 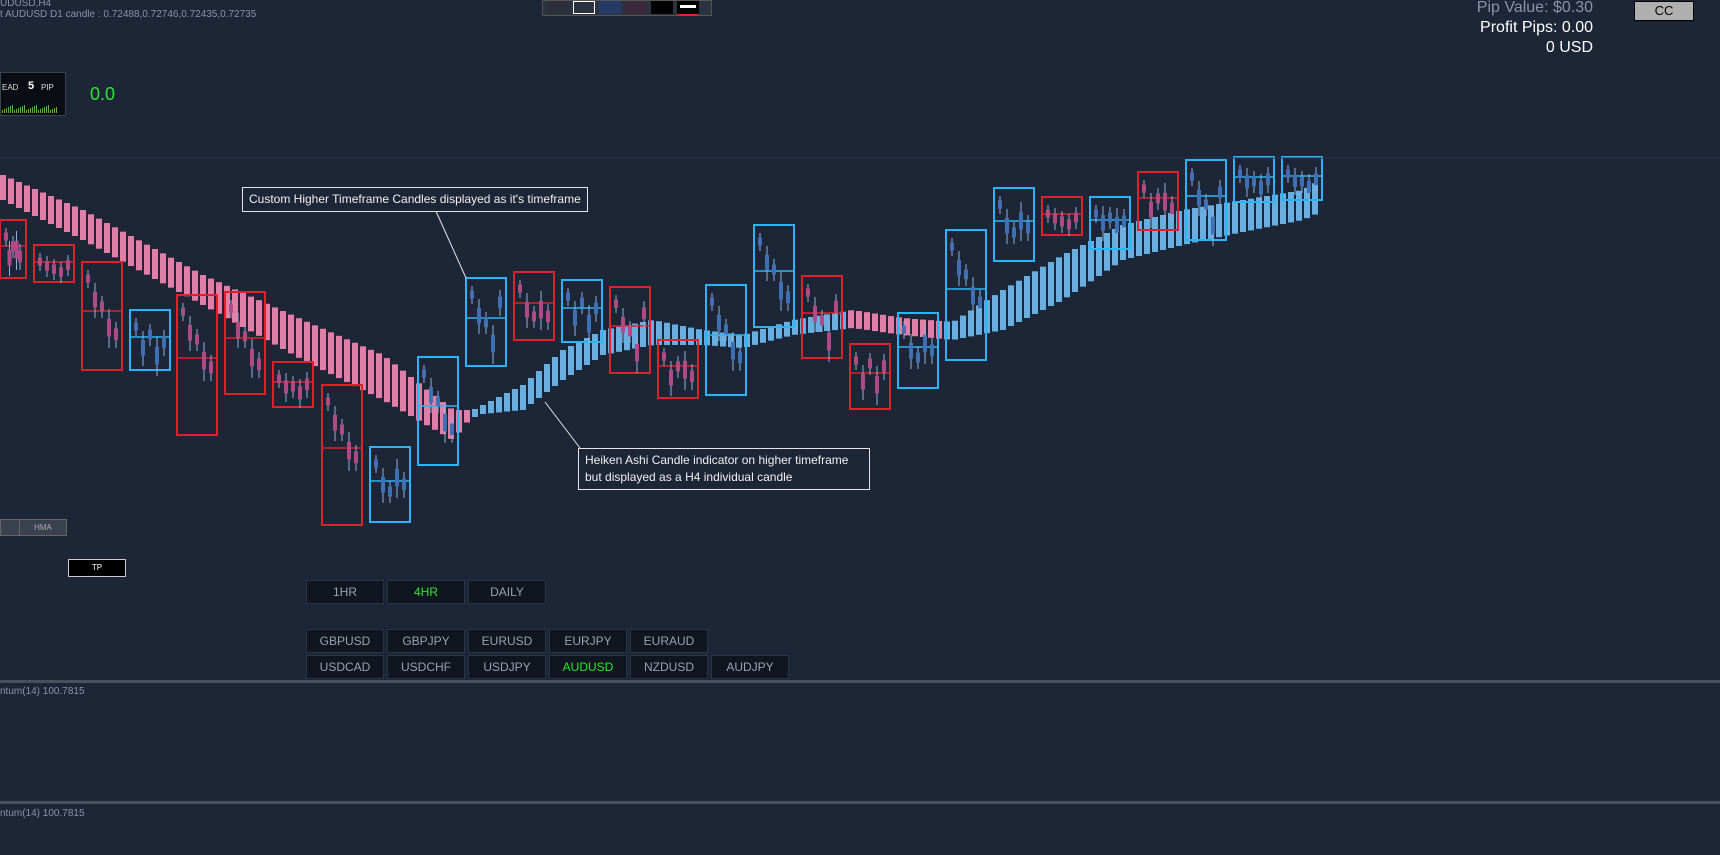 I want to click on swatch-black, so click(x=662, y=7).